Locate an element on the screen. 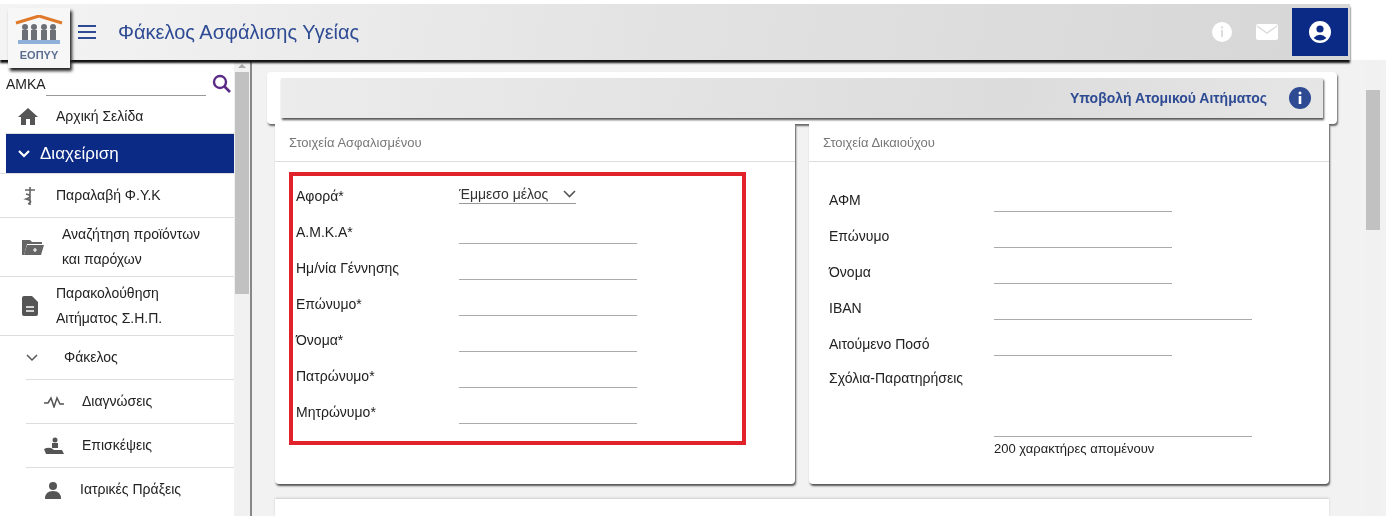 This screenshot has height=516, width=1386. person-icon is located at coordinates (53, 489).